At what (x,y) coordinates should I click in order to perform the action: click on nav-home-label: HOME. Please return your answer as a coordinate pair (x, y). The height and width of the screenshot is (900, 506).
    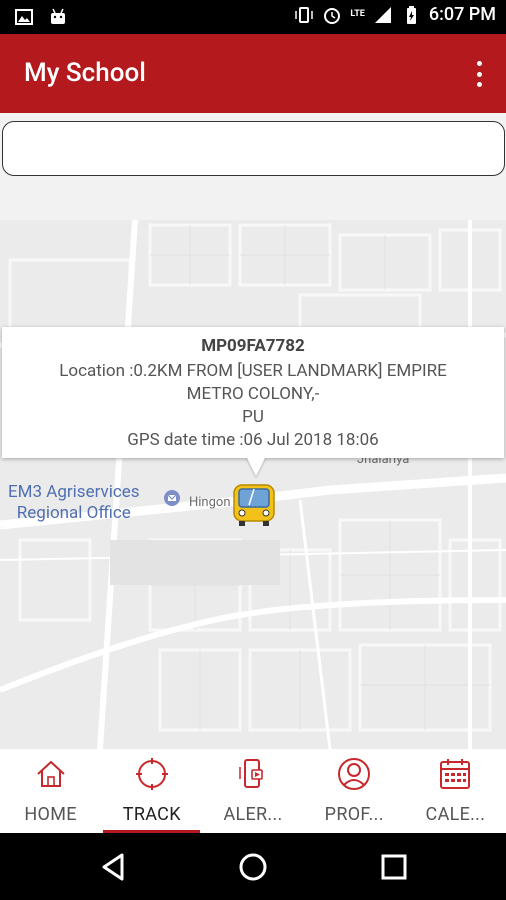
    Looking at the image, I should click on (50, 814).